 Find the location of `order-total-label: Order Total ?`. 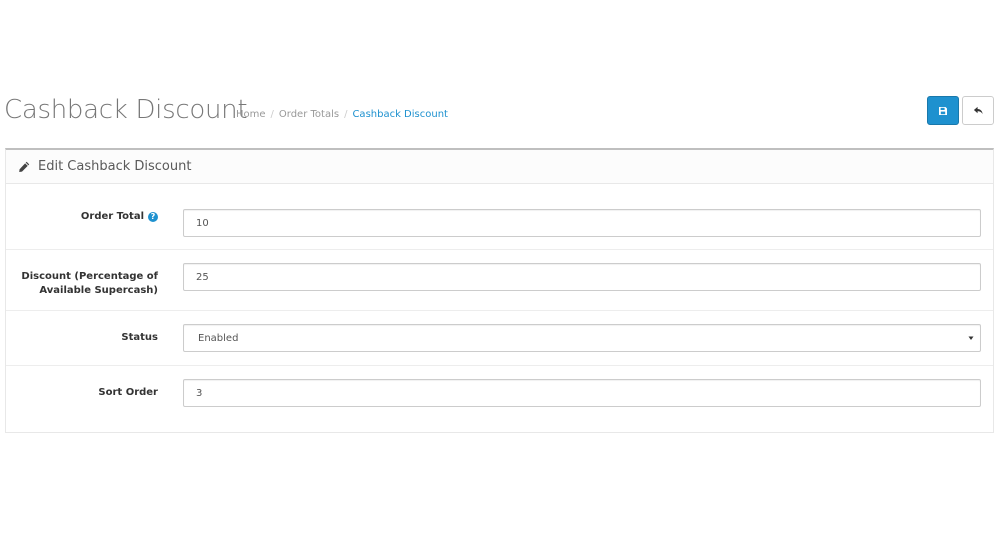

order-total-label: Order Total ? is located at coordinates (119, 217).